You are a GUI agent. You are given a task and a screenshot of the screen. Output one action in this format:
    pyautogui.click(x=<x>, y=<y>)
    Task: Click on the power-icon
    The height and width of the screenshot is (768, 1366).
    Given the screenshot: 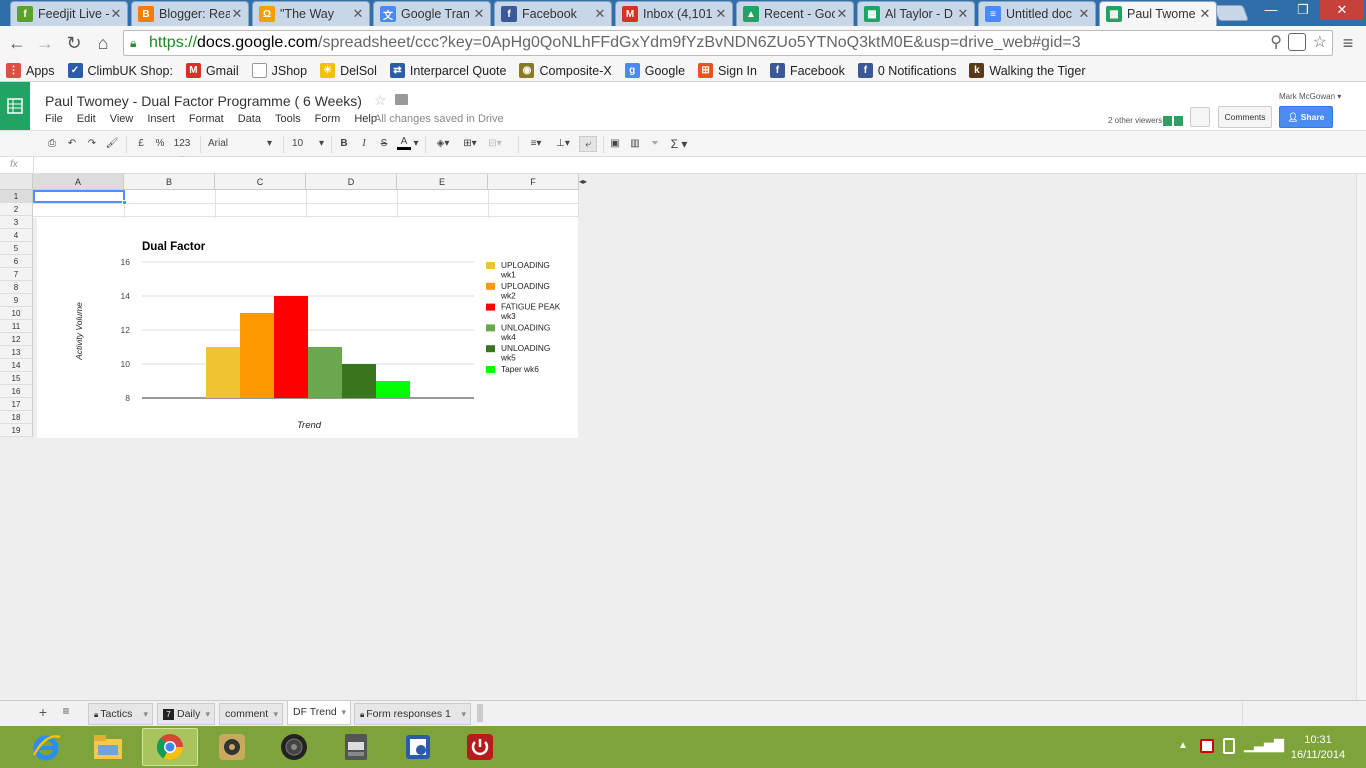 What is the action you would take?
    pyautogui.click(x=480, y=747)
    